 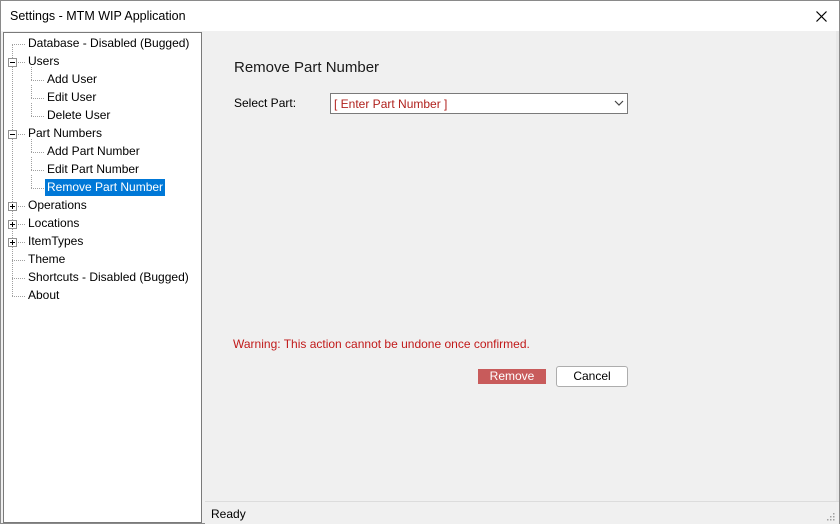 What do you see at coordinates (108, 43) in the screenshot?
I see `tree-item-database-disabled-bugged: Database - Disabled (Bugged)` at bounding box center [108, 43].